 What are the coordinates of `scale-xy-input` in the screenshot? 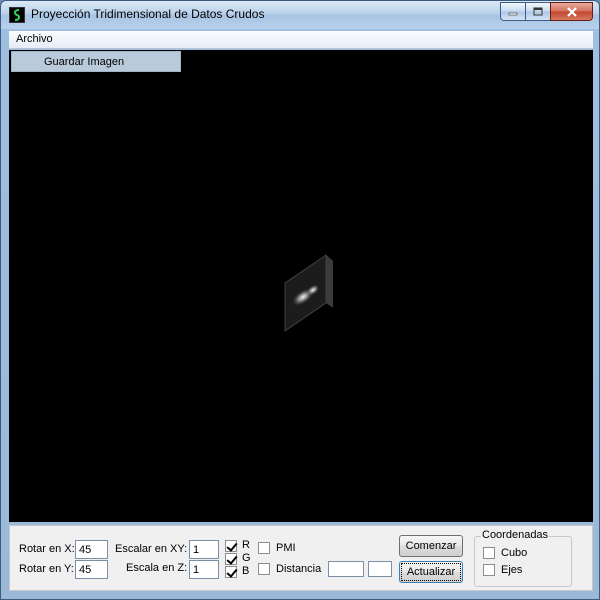 It's located at (204, 549).